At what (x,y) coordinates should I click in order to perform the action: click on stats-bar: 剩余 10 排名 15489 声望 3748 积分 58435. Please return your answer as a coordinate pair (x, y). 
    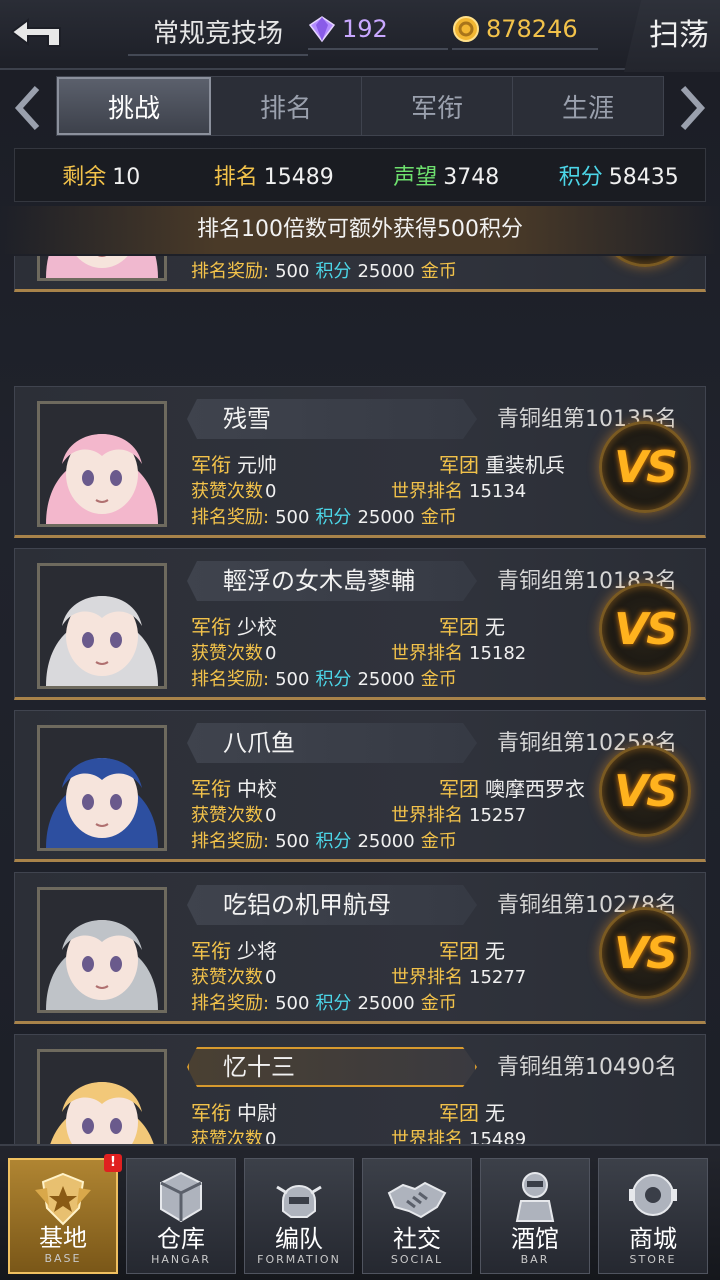
    Looking at the image, I should click on (360, 175).